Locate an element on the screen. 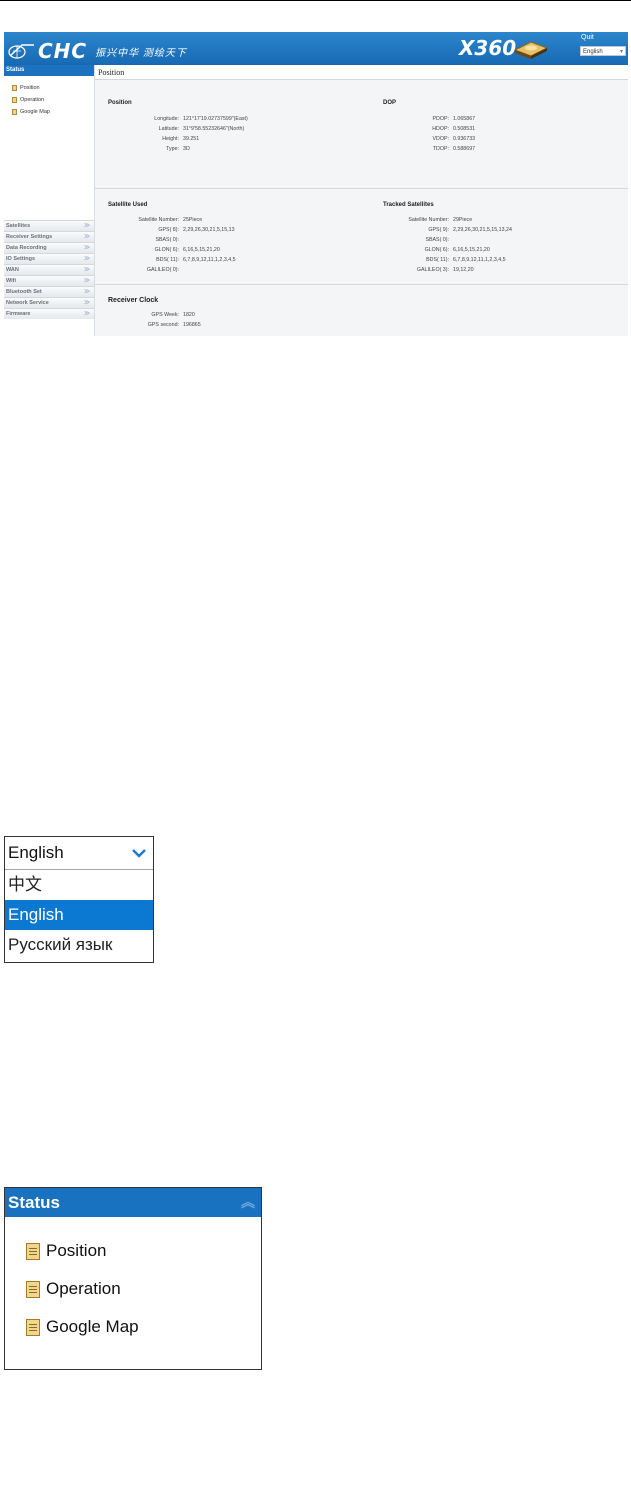  sidebar-section-label: Wifi is located at coordinates (11, 281).